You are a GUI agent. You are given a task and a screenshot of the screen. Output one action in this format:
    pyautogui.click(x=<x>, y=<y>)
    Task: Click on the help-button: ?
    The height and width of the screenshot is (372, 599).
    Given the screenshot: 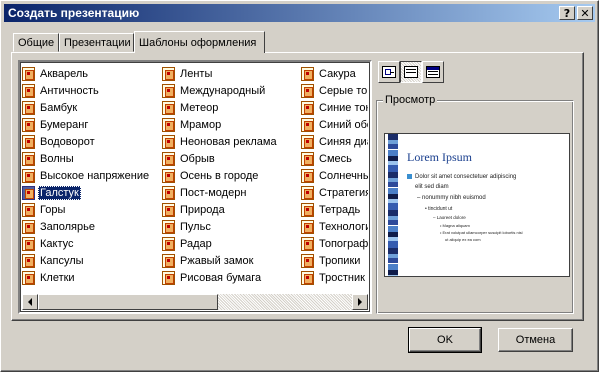 What is the action you would take?
    pyautogui.click(x=567, y=13)
    